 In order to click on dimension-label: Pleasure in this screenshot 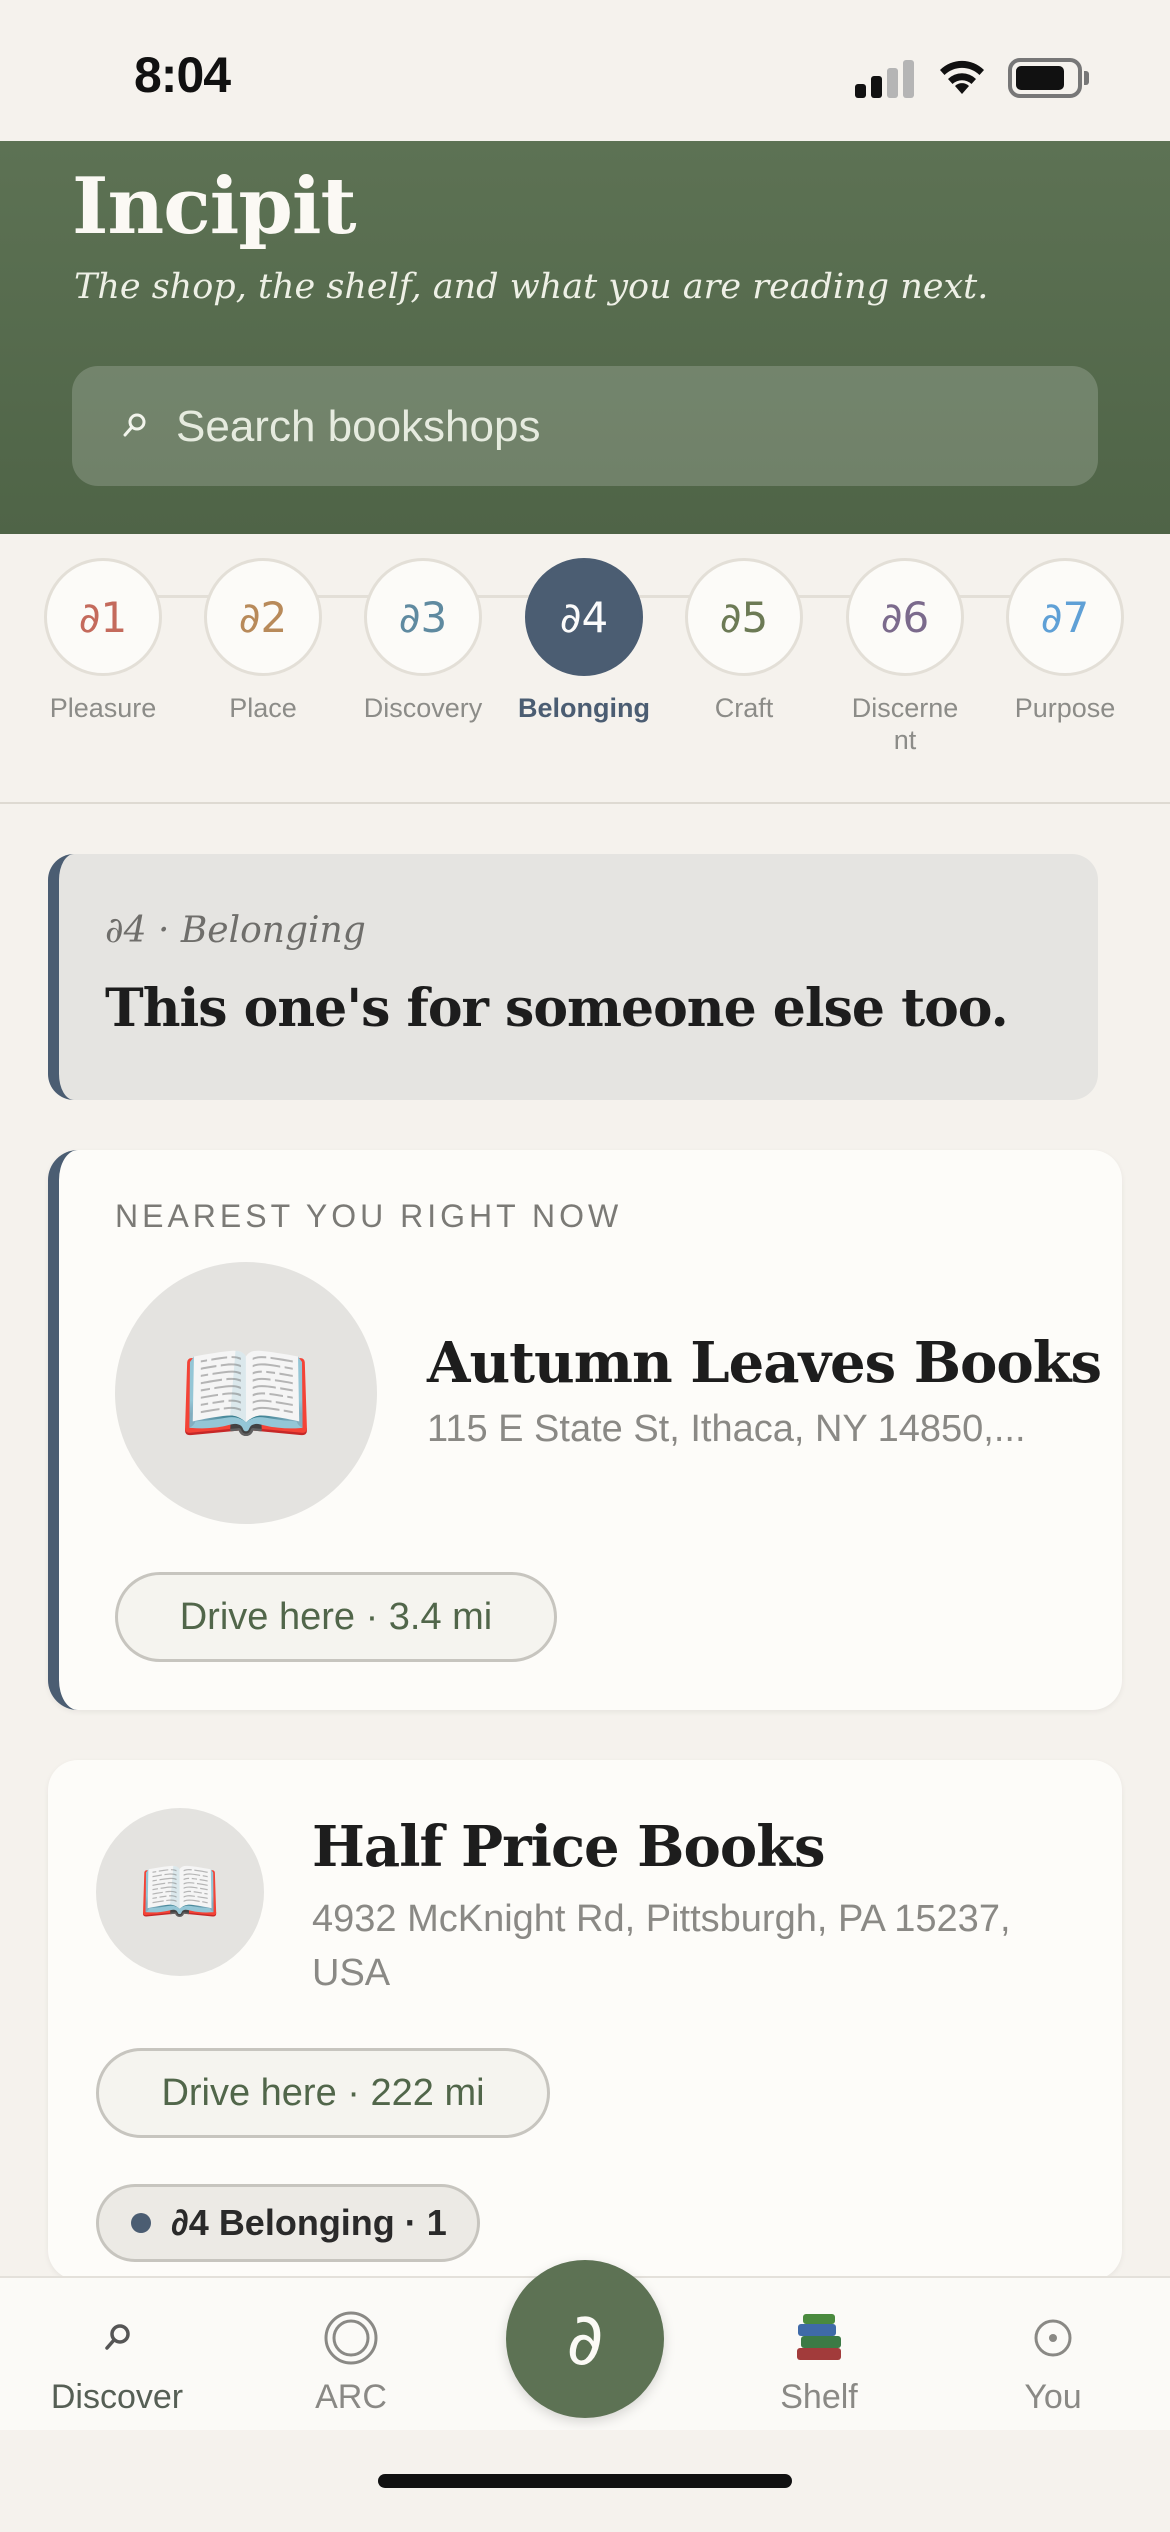, I will do `click(103, 708)`.